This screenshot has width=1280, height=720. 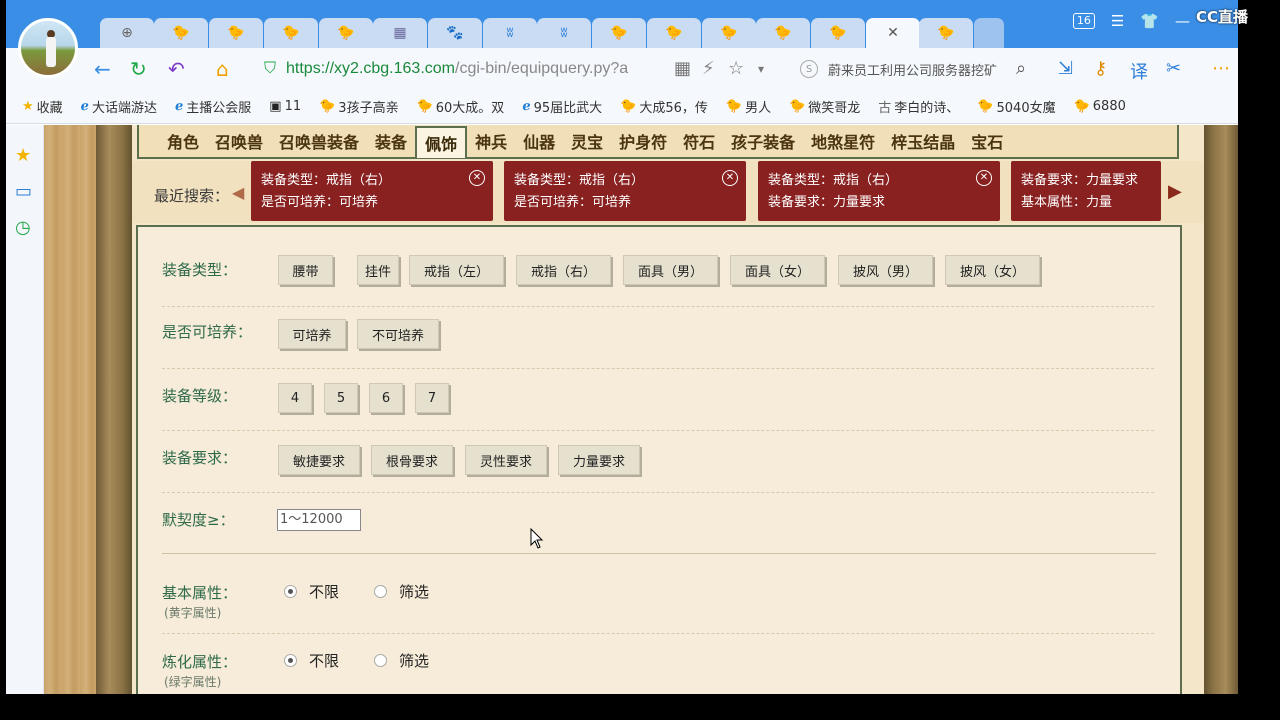 I want to click on tablet-icon: ▭, so click(x=23, y=191).